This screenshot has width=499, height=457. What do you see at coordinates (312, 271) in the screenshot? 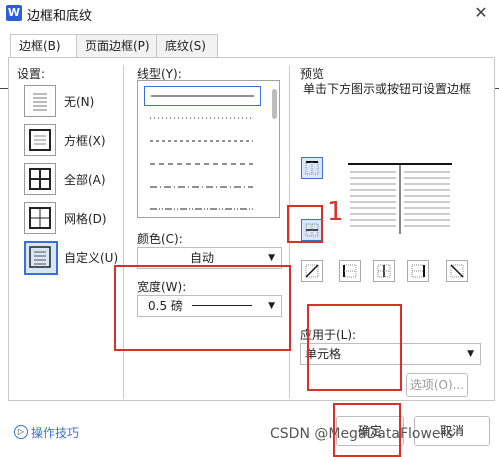
I see `diagonal-up-border-button` at bounding box center [312, 271].